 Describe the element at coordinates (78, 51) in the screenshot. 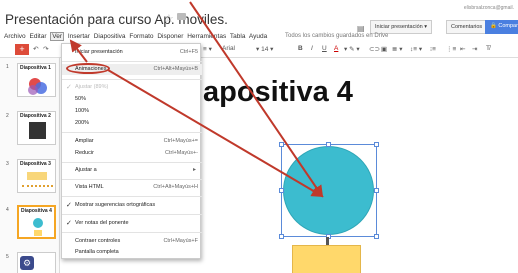

I see `arrow-to-ver-menu` at that location.